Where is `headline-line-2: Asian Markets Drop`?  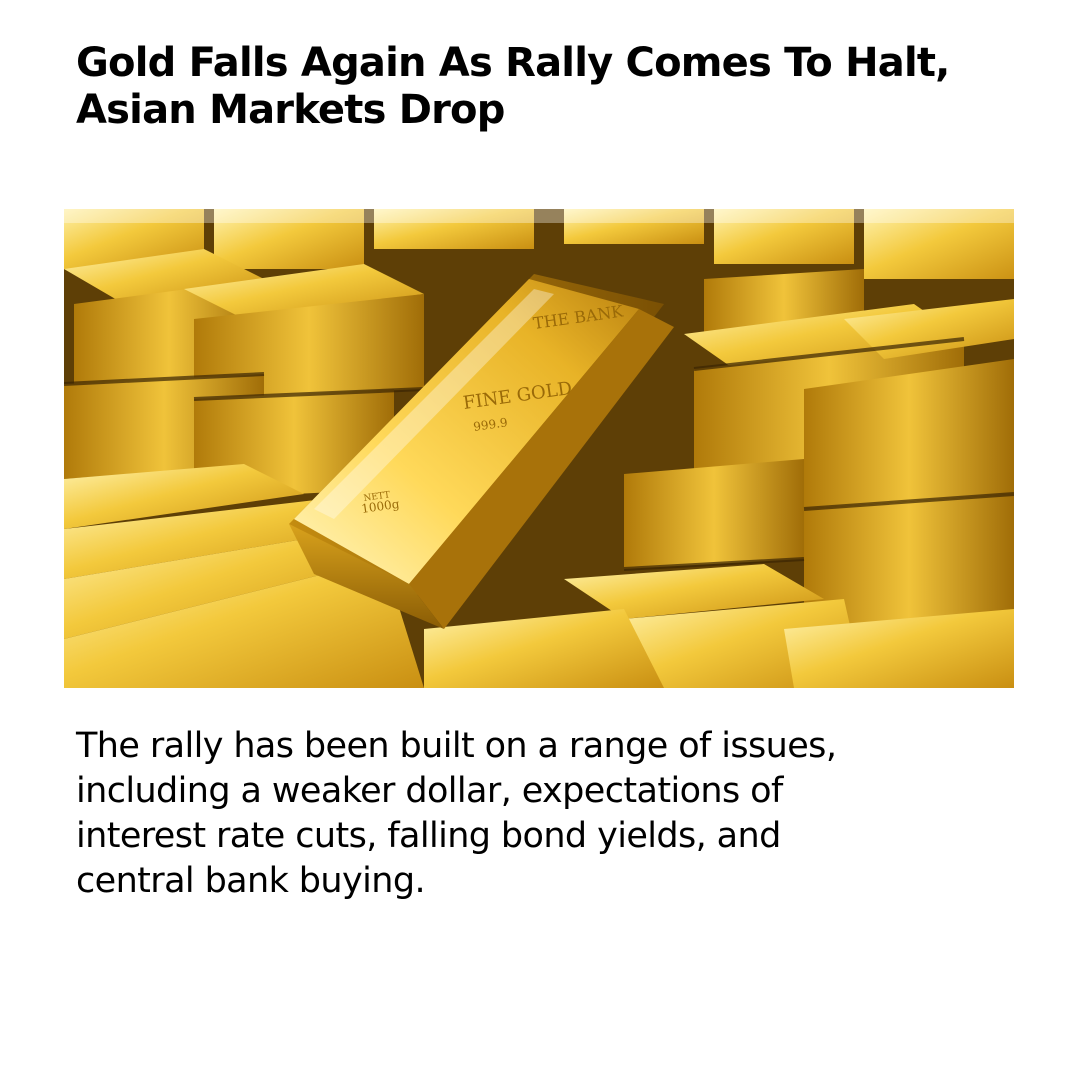
headline-line-2: Asian Markets Drop is located at coordinates (290, 110).